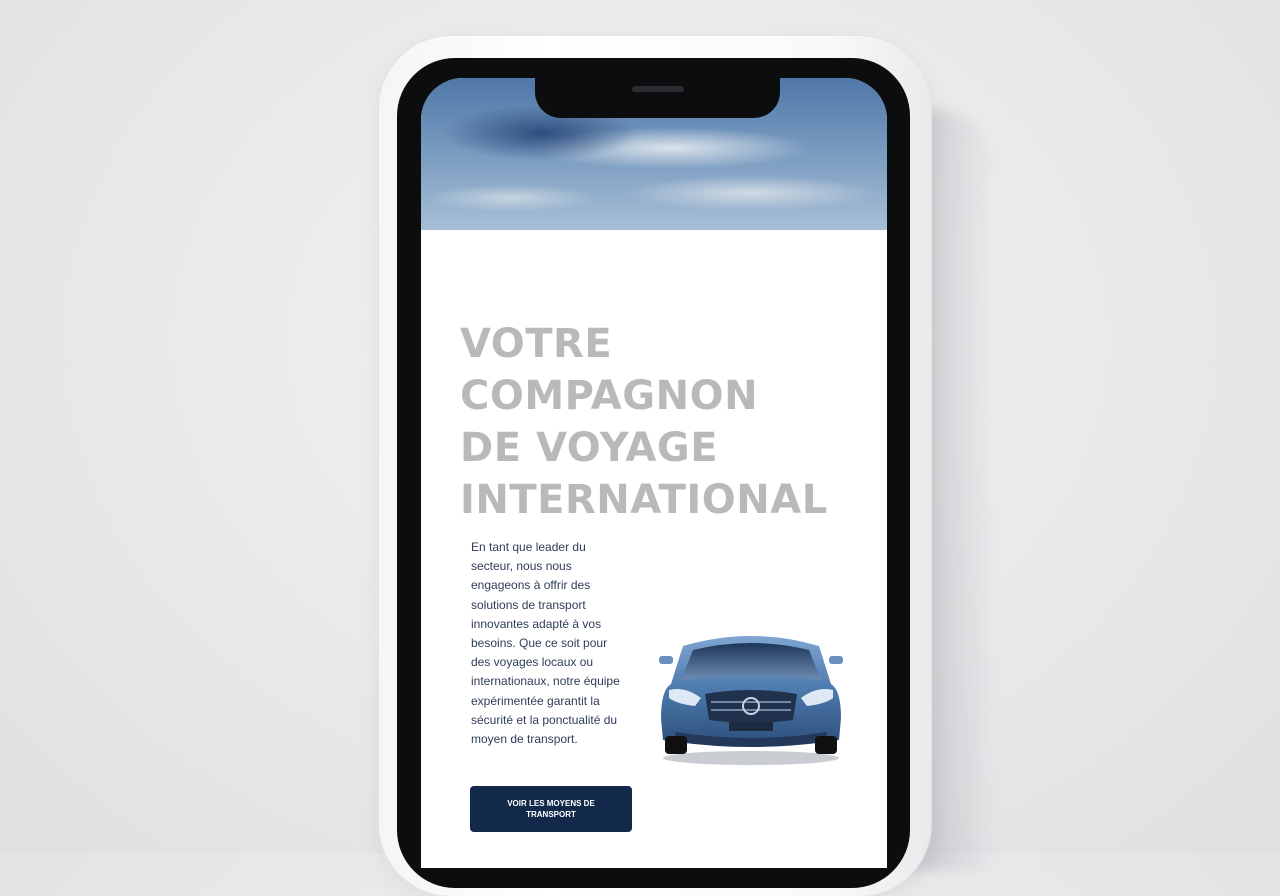 Image resolution: width=1280 pixels, height=896 pixels. What do you see at coordinates (536, 344) in the screenshot?
I see `headline-line: VOTRE` at bounding box center [536, 344].